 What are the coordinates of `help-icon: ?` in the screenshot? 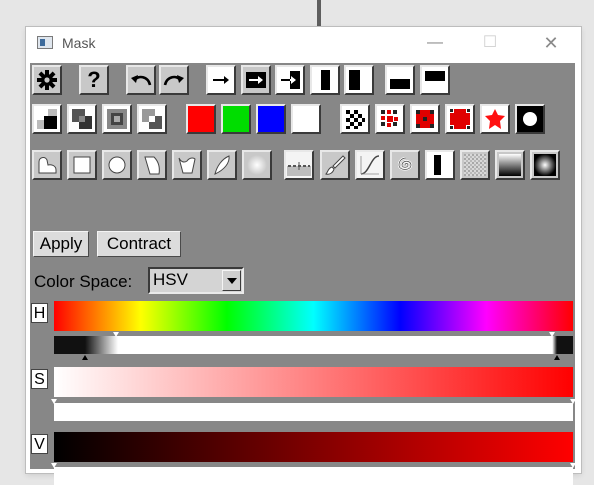 It's located at (94, 79).